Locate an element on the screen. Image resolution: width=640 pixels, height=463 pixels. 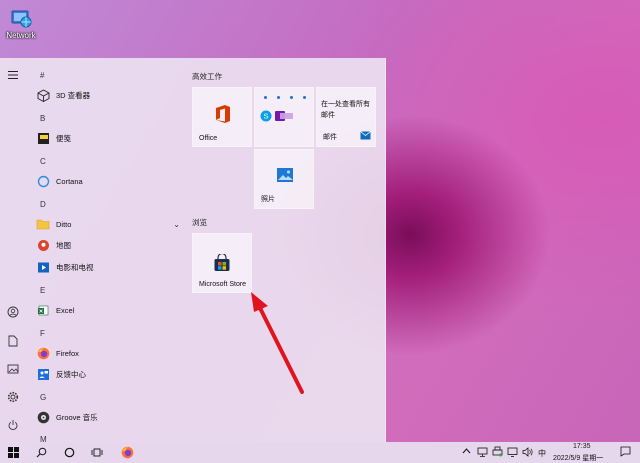
letter-header: G is located at coordinates (43, 397).